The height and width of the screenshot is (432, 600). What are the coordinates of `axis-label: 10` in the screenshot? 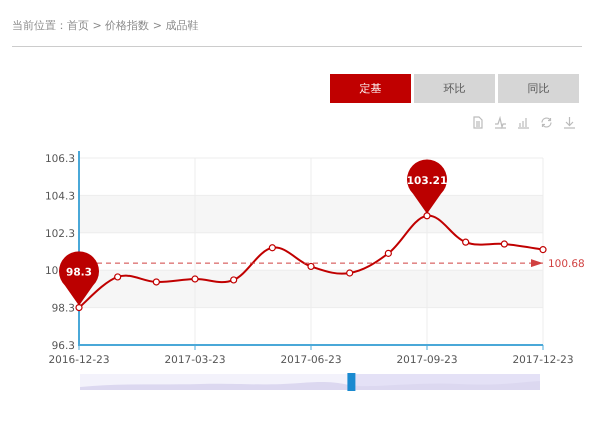 It's located at (51, 271).